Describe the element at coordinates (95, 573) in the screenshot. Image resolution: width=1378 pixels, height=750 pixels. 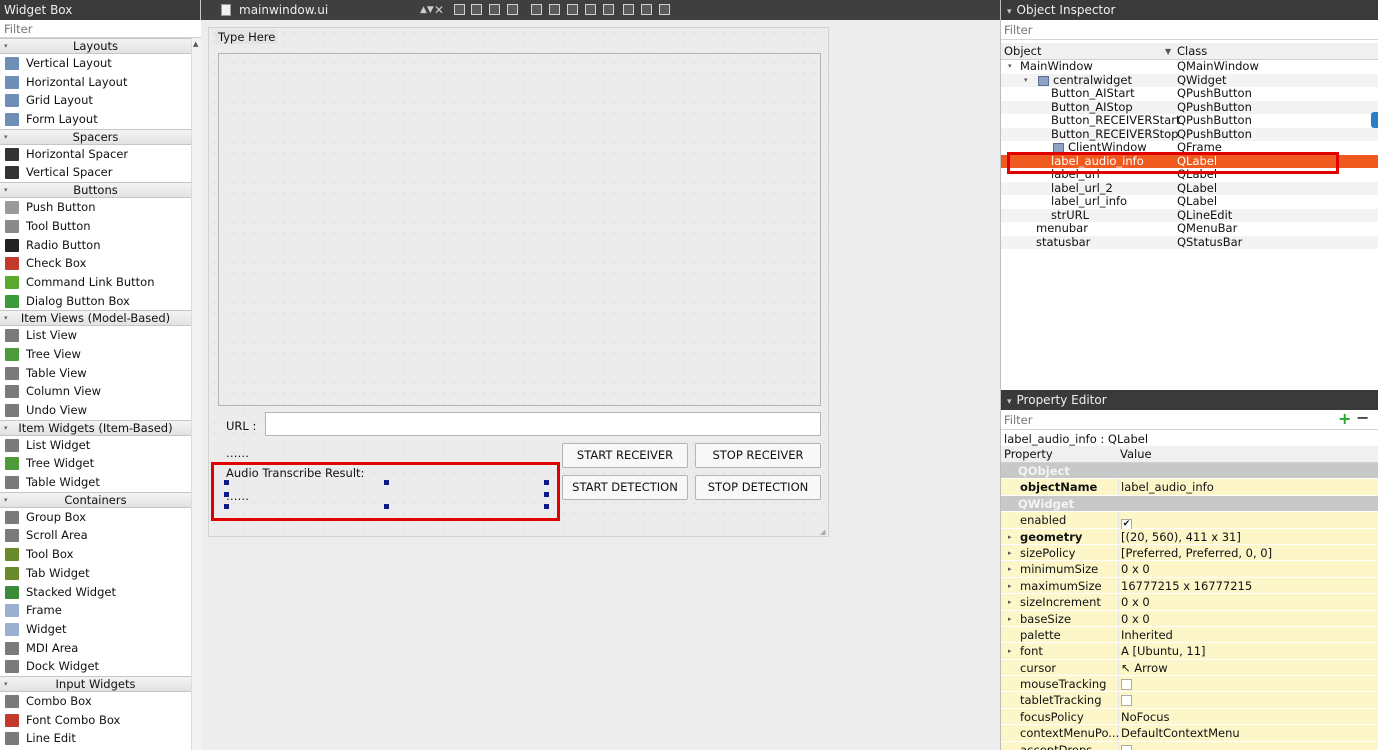
I see `widget-item: Tab Widget` at that location.